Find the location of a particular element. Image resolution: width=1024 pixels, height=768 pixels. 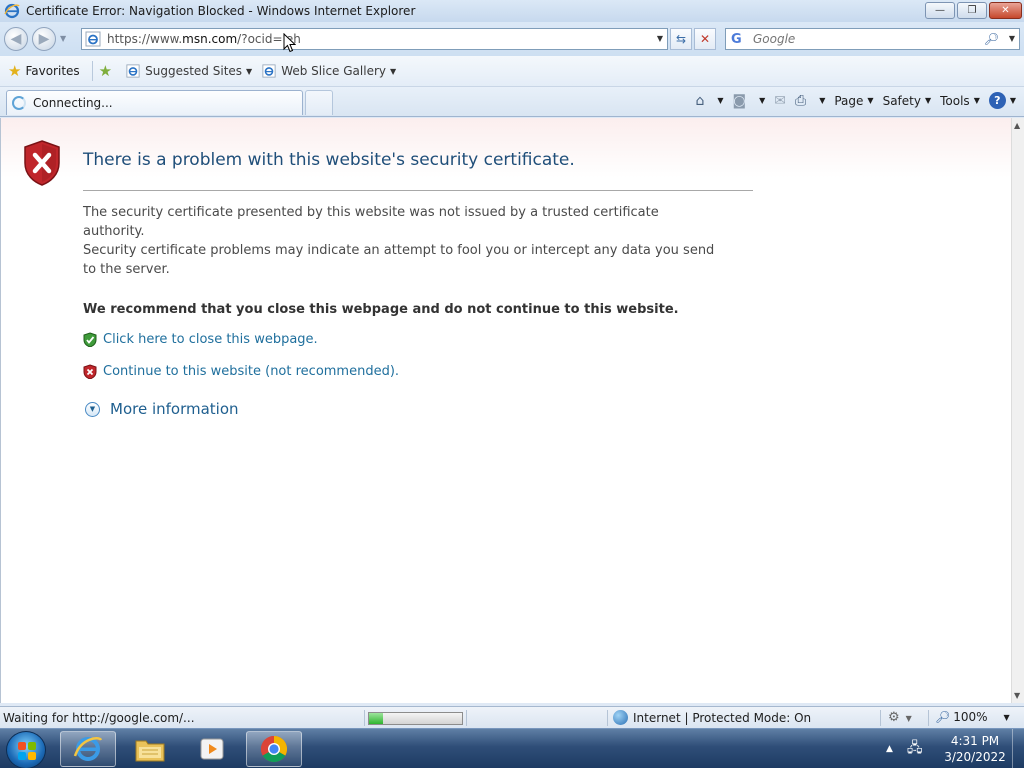

suggested-sites-link: Suggested Sites ▼ is located at coordinates (189, 71).